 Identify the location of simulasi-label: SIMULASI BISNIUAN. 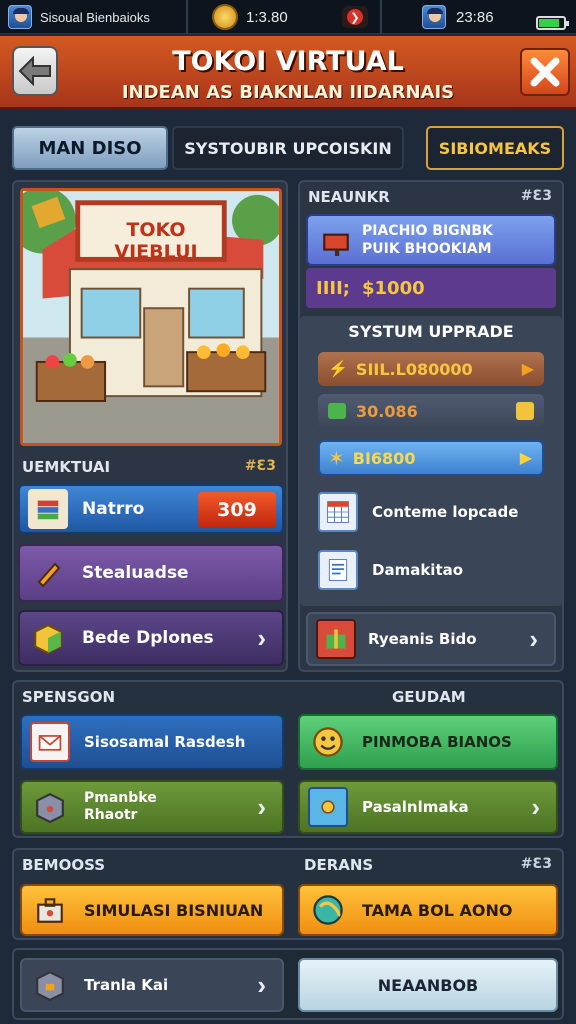
(174, 910).